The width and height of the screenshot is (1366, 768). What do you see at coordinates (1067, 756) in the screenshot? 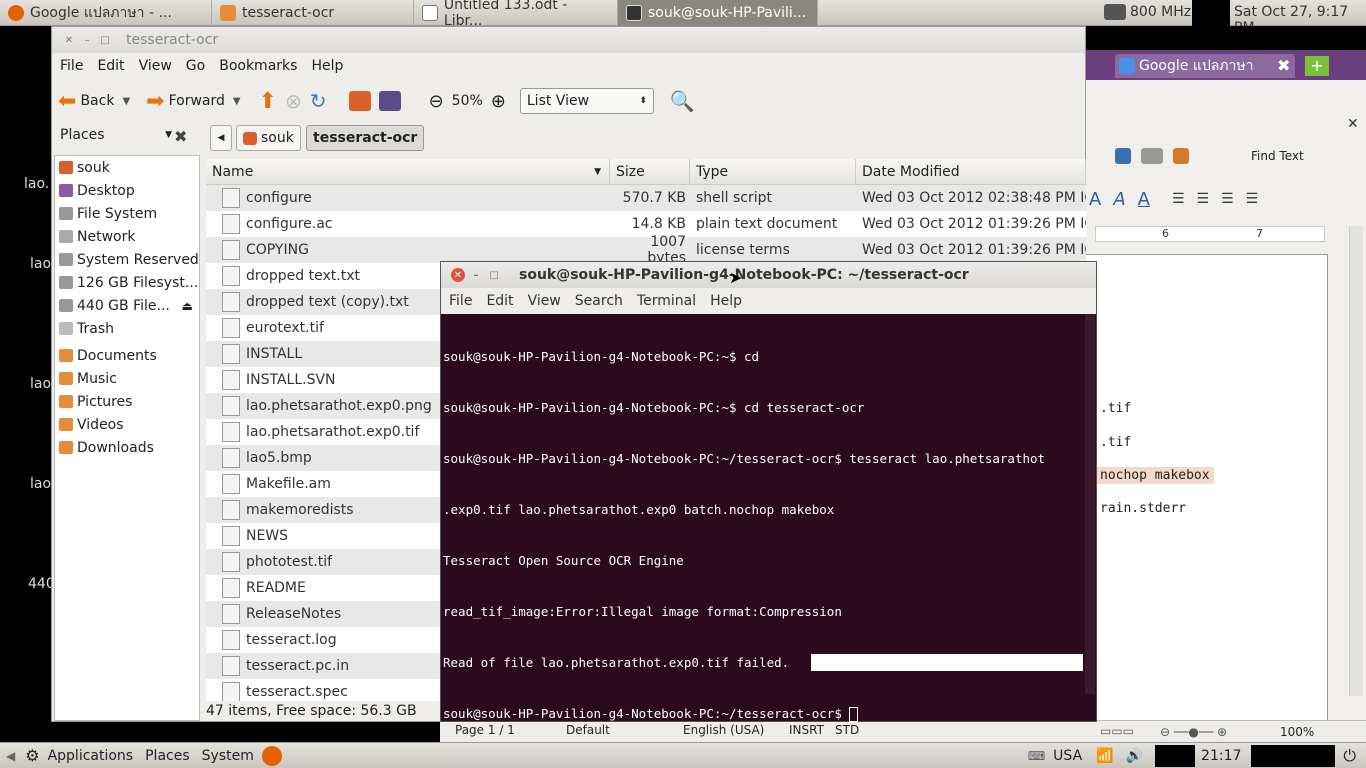
I see `keyboard-layout: USA` at bounding box center [1067, 756].